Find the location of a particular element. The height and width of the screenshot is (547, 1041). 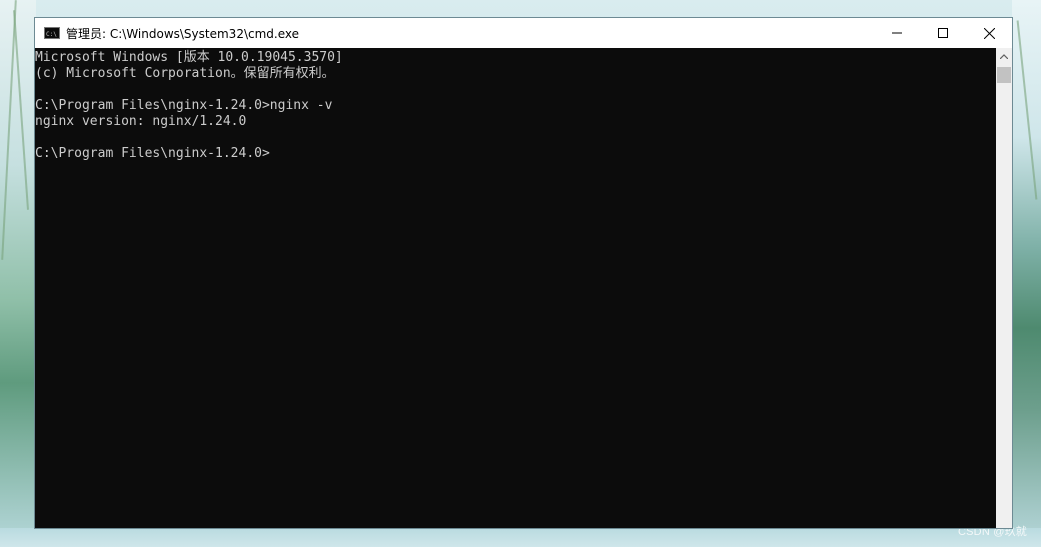

console-line: (c) Microsoft Corporation。保留所有权利。 is located at coordinates (185, 73).